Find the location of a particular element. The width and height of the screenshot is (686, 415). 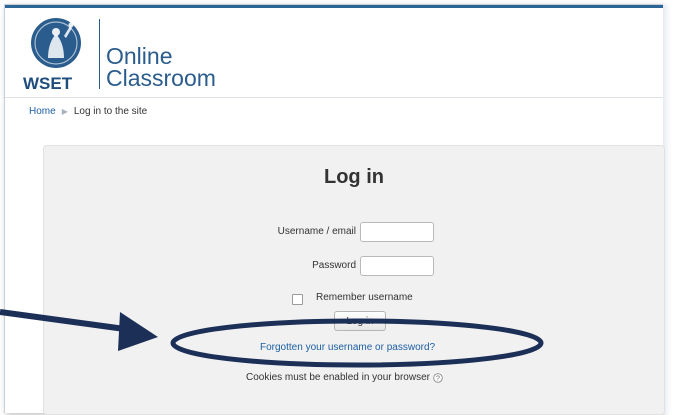

forgot-credentials-link: Forgotten your username or password? is located at coordinates (347, 347).